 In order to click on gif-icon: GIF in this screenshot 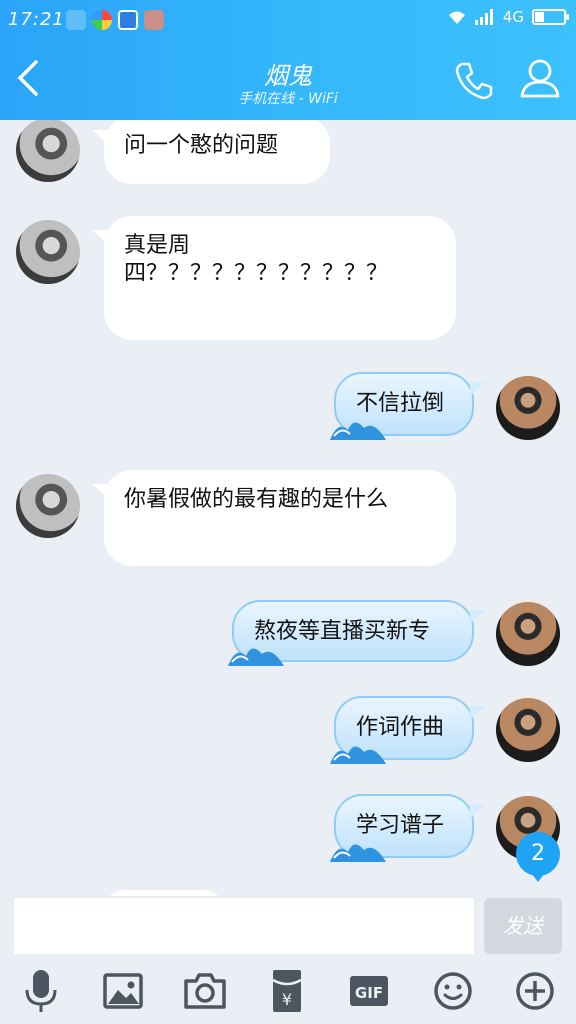, I will do `click(369, 991)`.